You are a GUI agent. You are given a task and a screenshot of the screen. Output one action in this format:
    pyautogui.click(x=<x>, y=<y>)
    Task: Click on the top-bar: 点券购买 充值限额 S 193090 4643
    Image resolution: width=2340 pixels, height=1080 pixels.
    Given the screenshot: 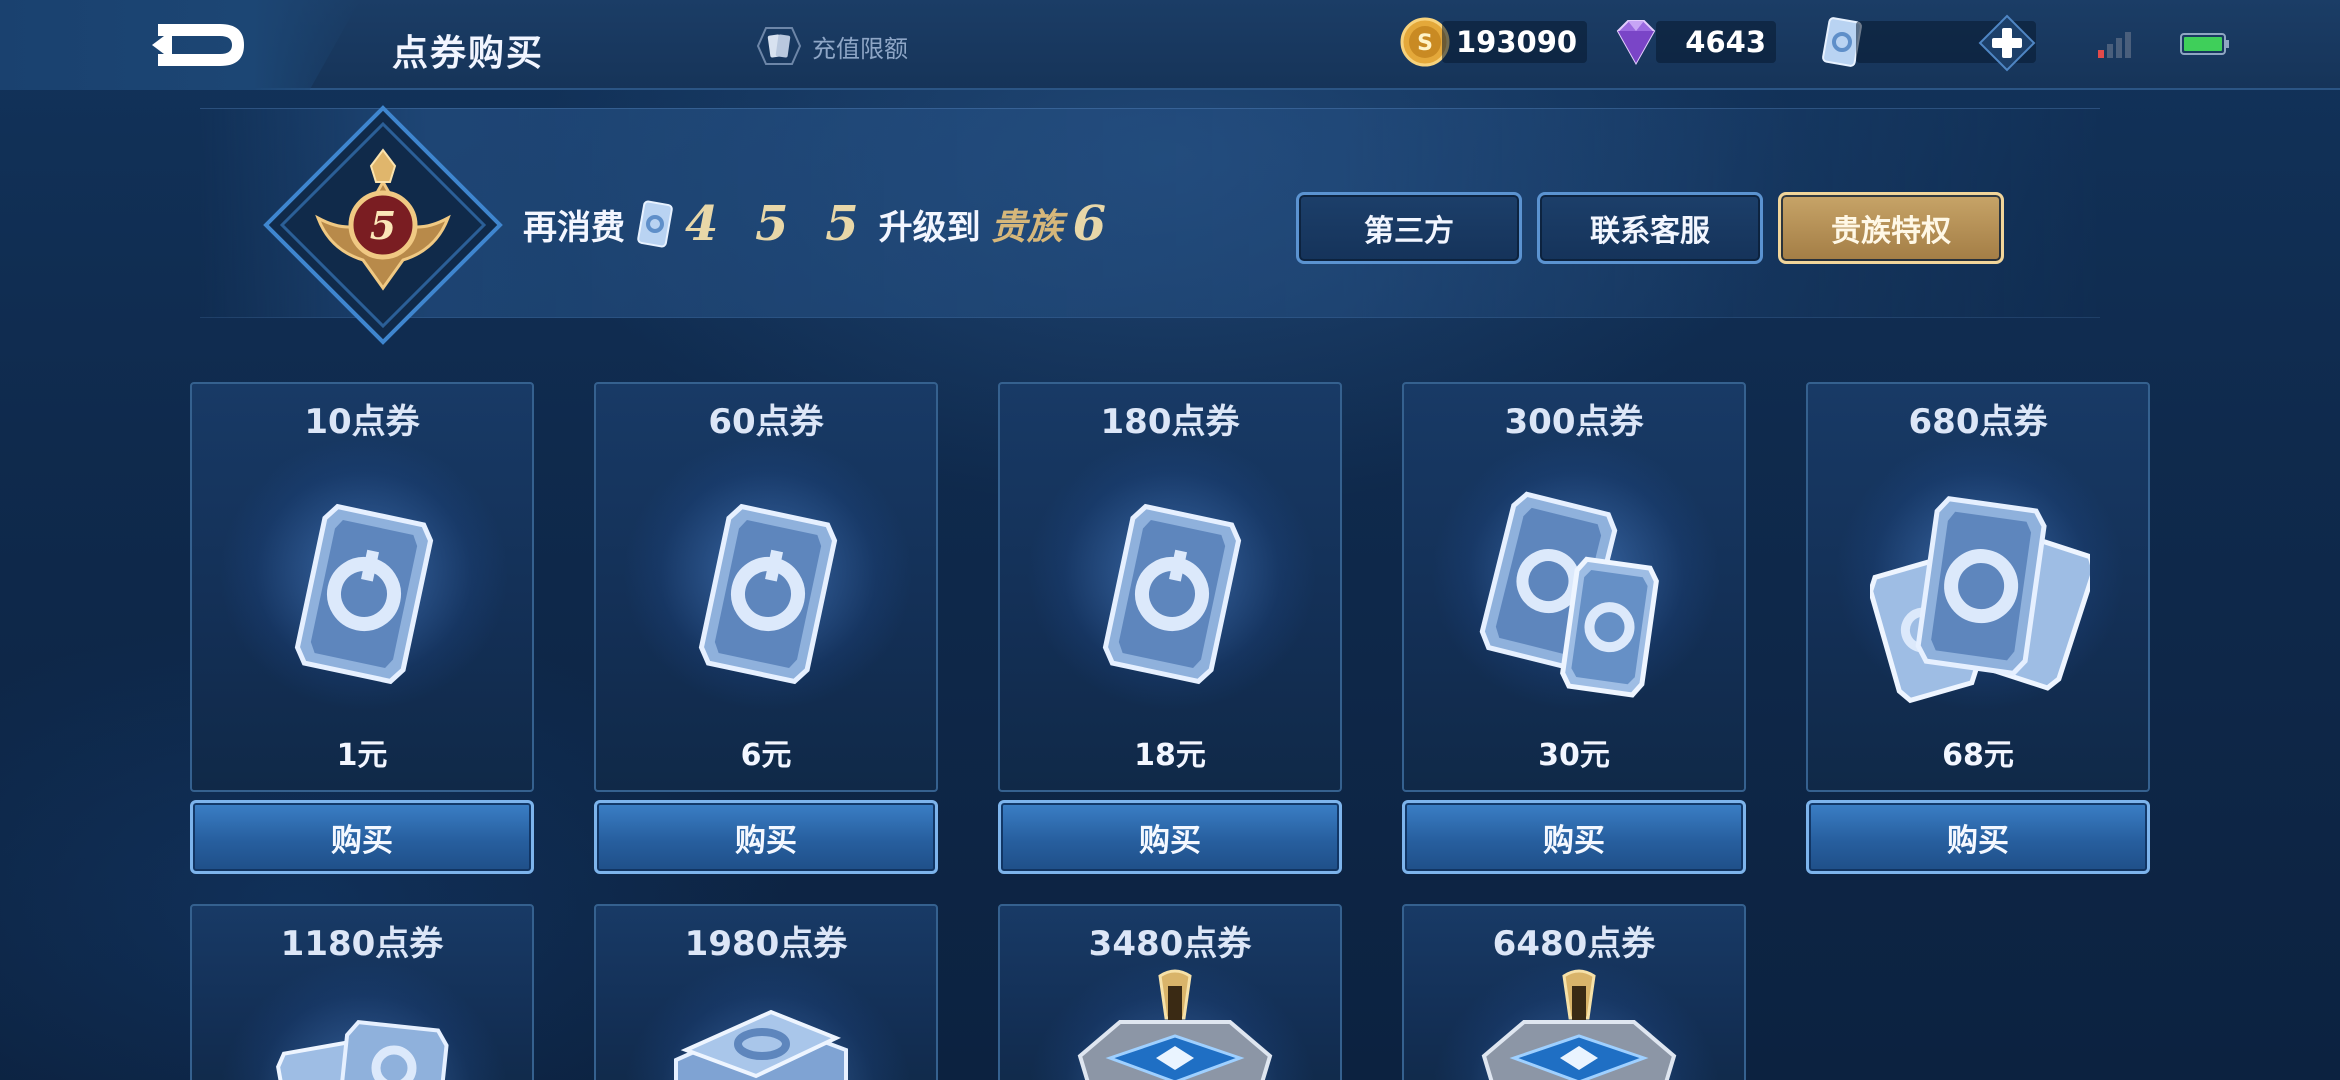 What is the action you would take?
    pyautogui.click(x=1170, y=45)
    